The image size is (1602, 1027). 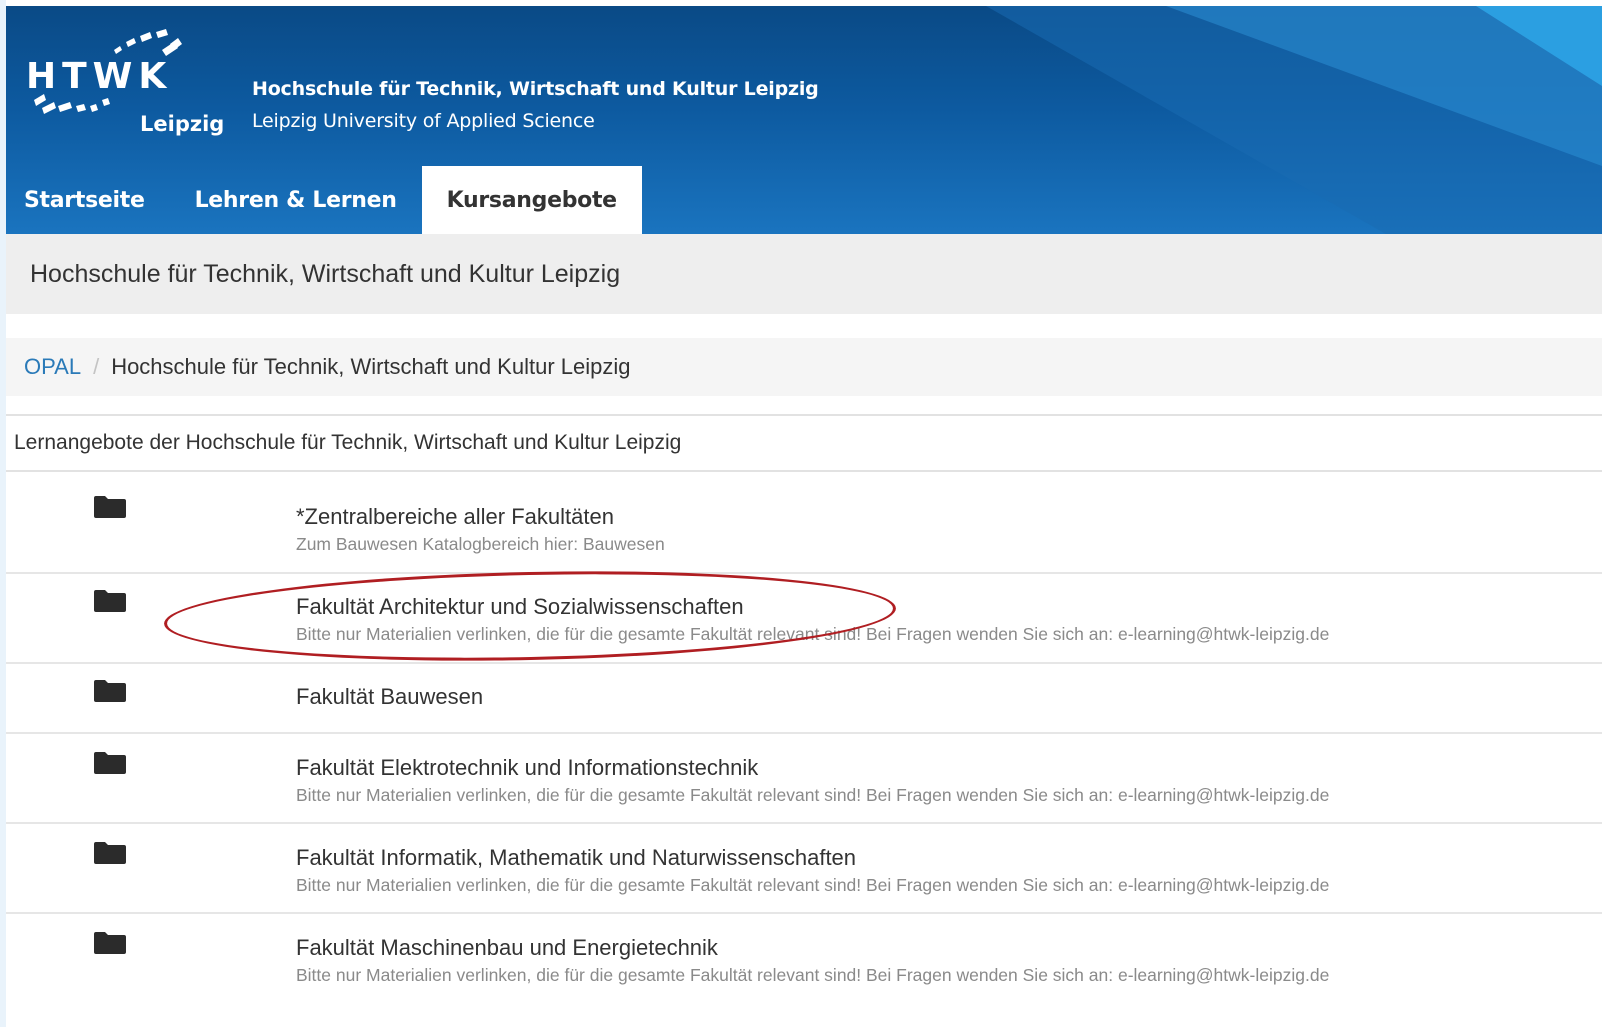 I want to click on htwk-logo: HTWK Leipzig, so click(x=125, y=82).